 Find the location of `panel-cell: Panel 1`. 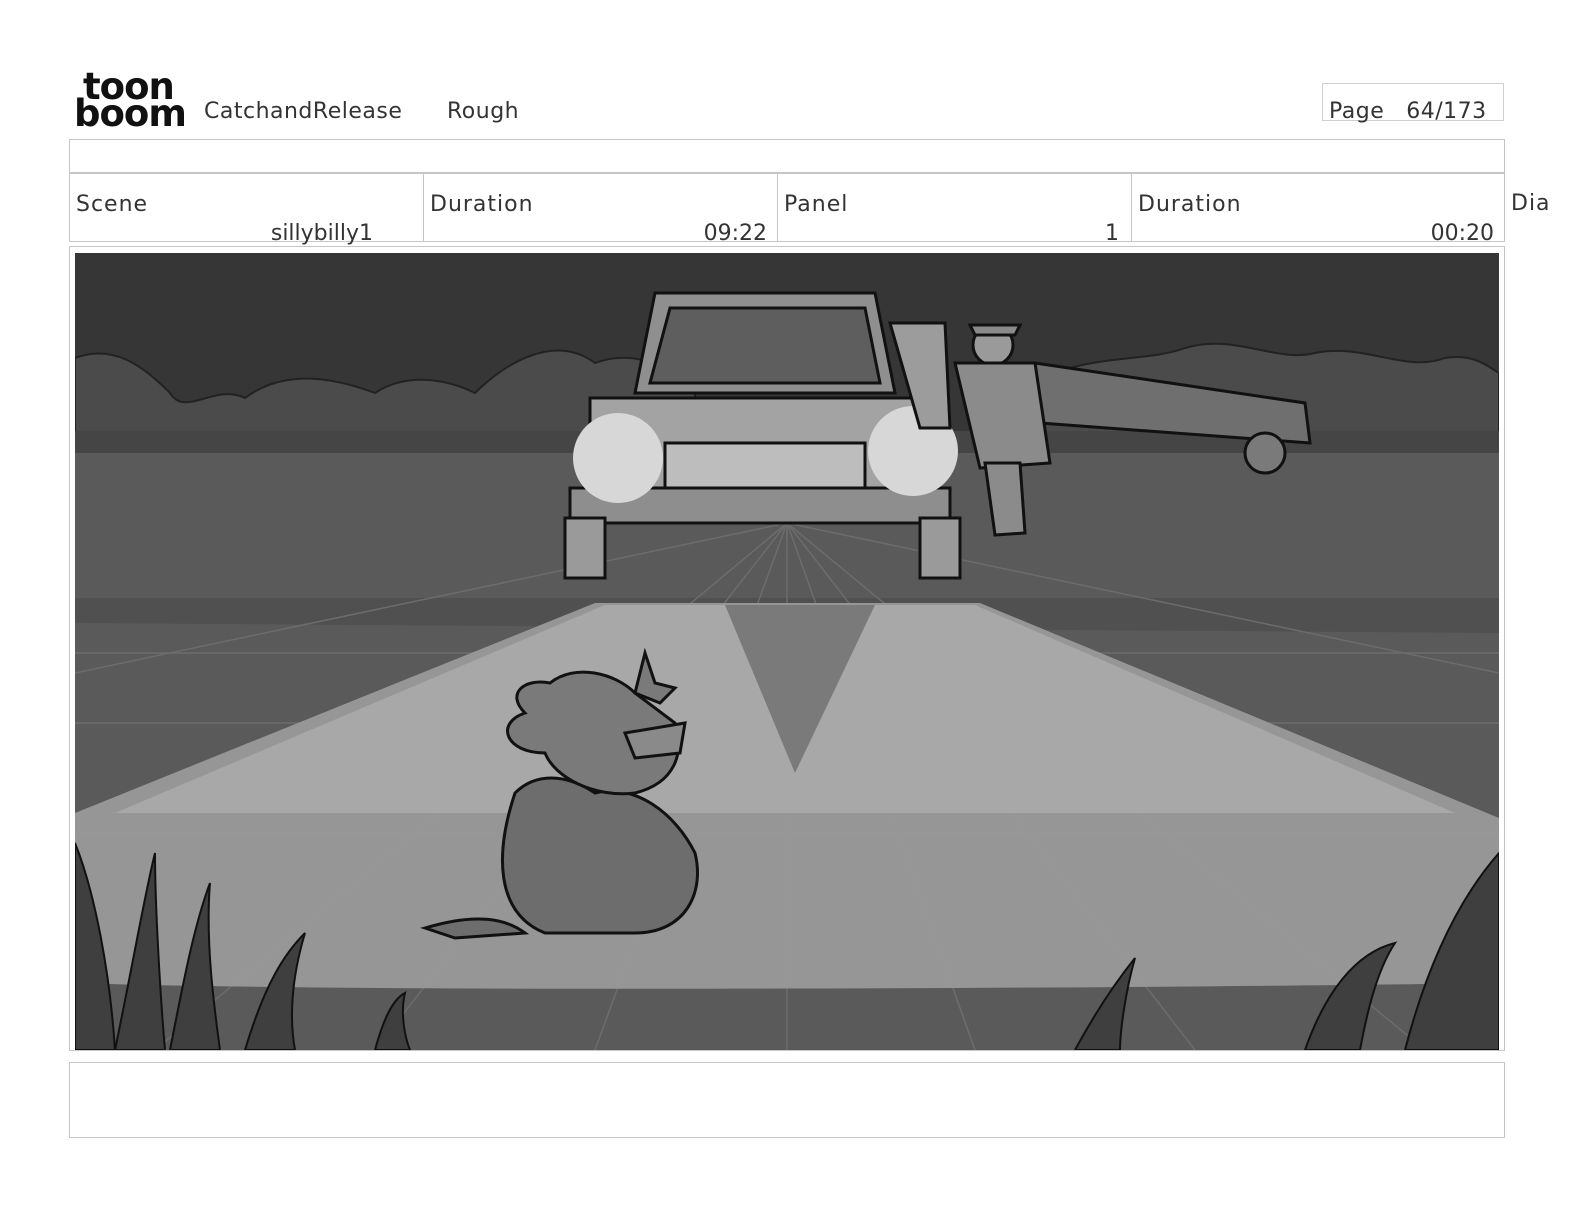

panel-cell: Panel 1 is located at coordinates (955, 209).